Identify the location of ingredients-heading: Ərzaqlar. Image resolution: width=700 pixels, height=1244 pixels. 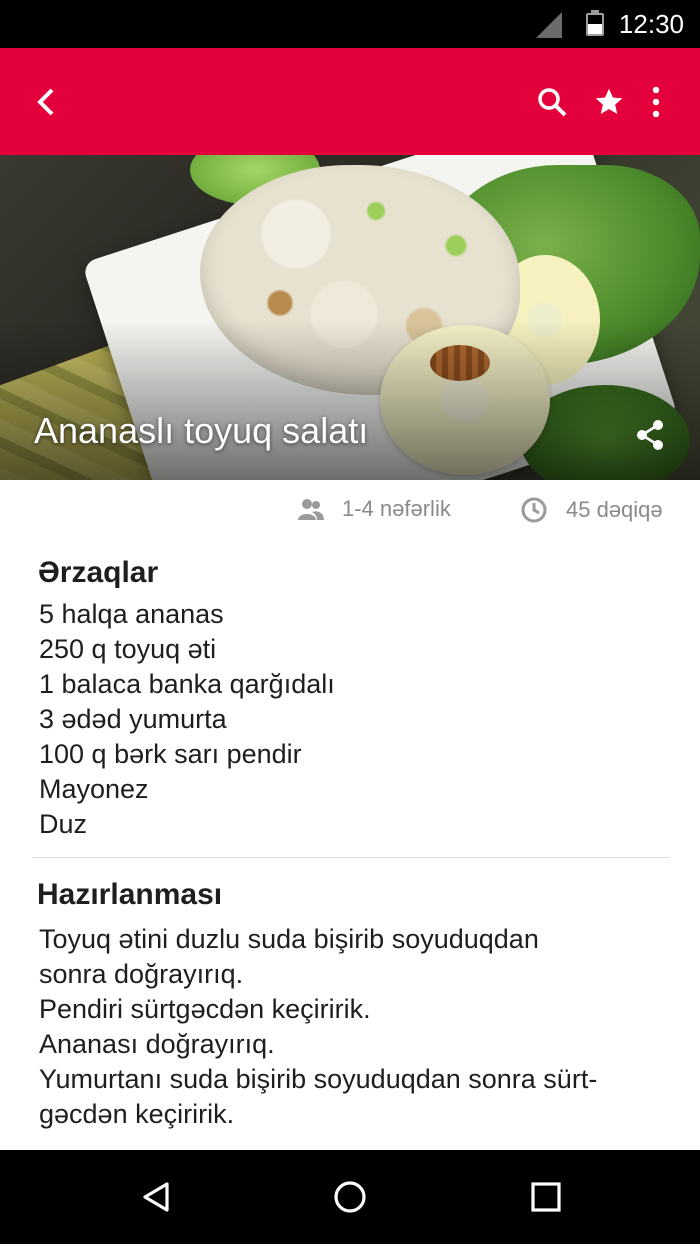
(98, 572).